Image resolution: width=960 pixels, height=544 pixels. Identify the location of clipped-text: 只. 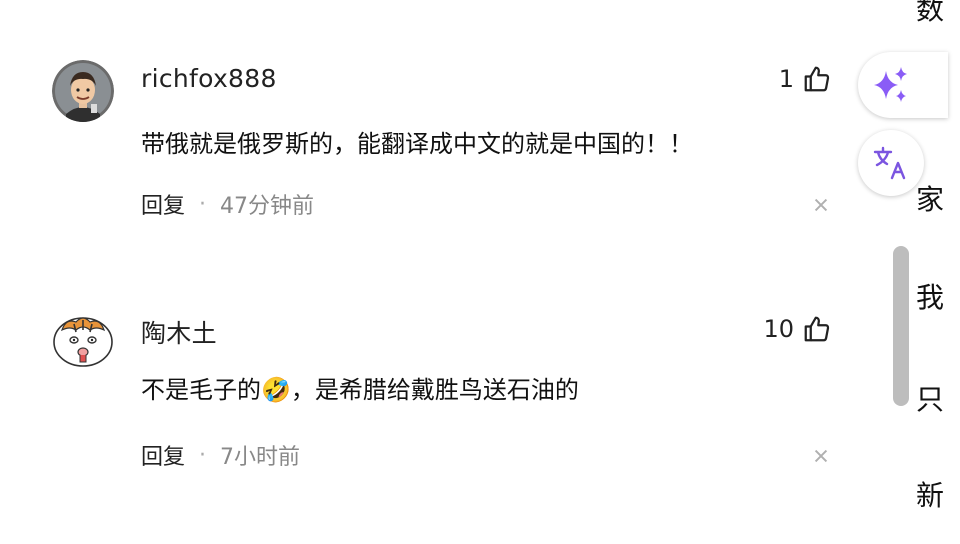
(930, 399).